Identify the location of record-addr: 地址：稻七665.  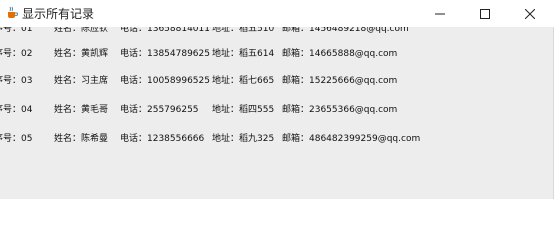
(243, 81).